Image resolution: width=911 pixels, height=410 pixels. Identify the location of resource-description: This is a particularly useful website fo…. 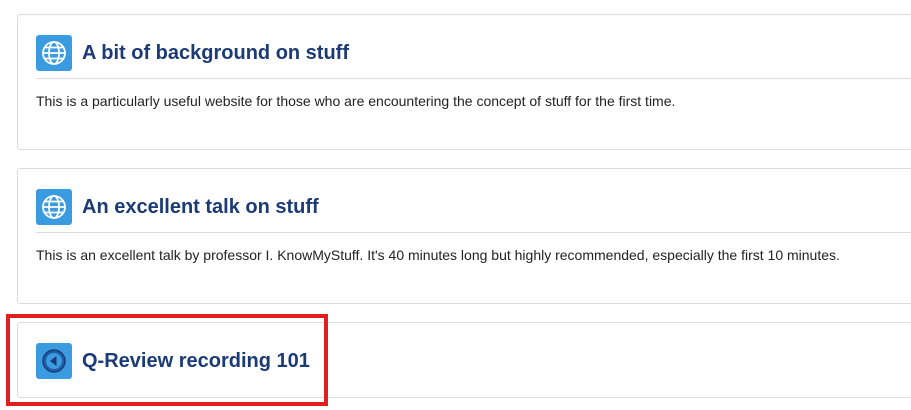
(356, 101).